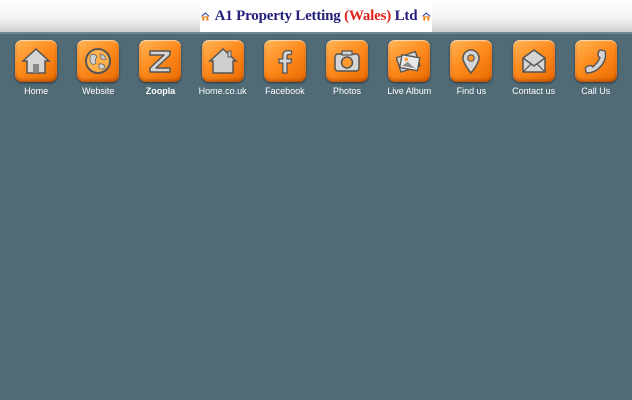  I want to click on globe-icon, so click(98, 61).